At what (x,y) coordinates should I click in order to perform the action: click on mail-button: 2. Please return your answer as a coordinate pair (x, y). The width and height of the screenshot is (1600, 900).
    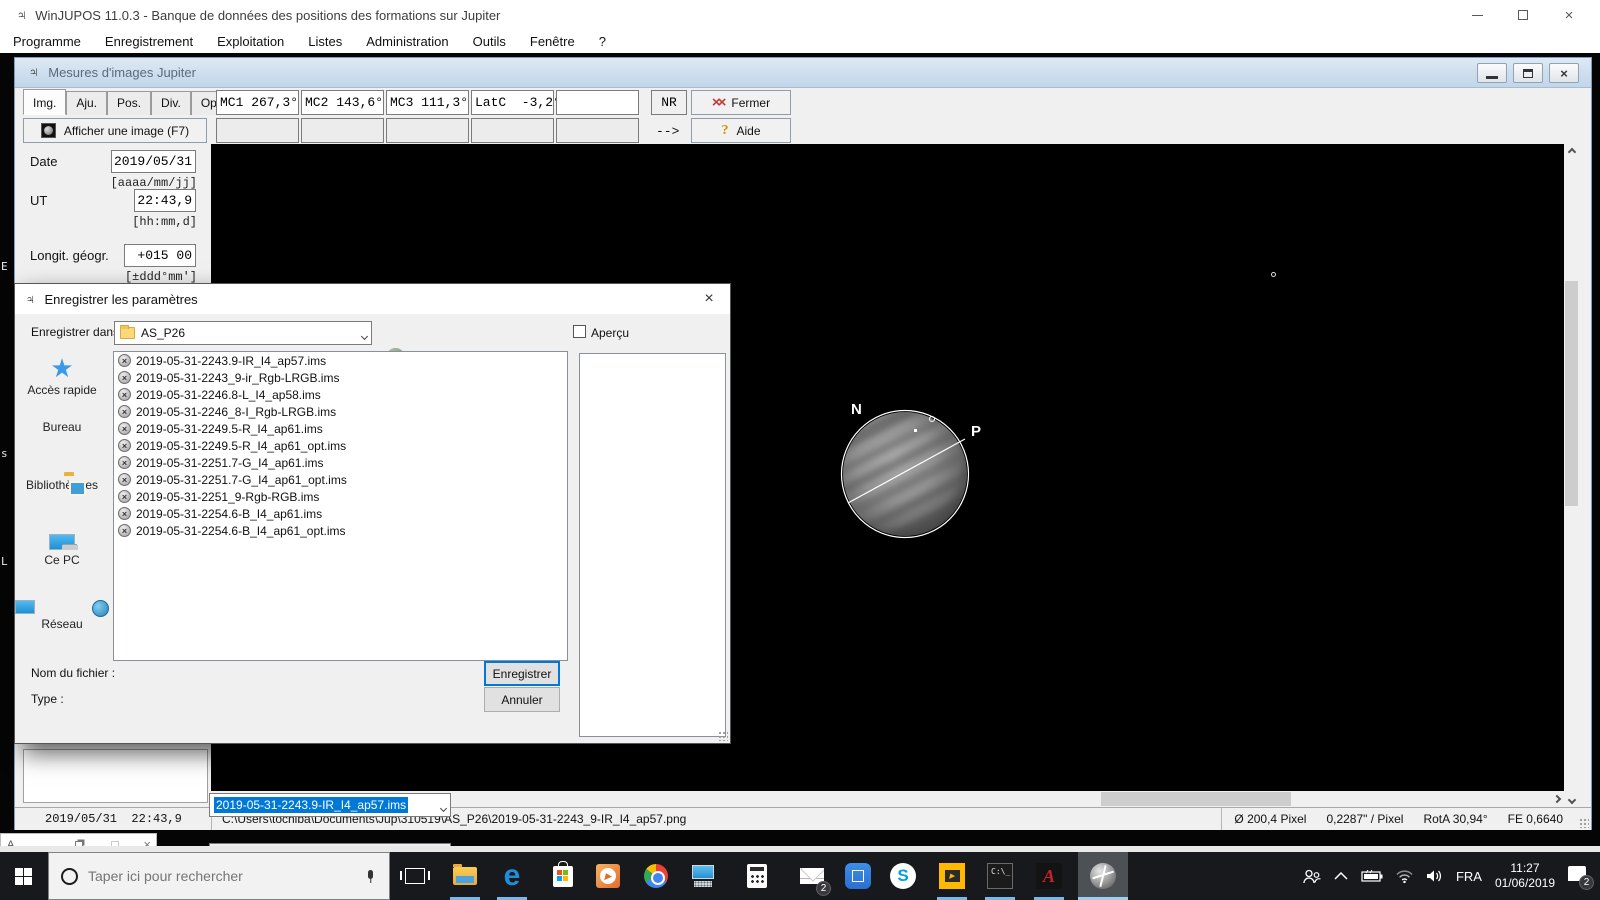
    Looking at the image, I should click on (812, 876).